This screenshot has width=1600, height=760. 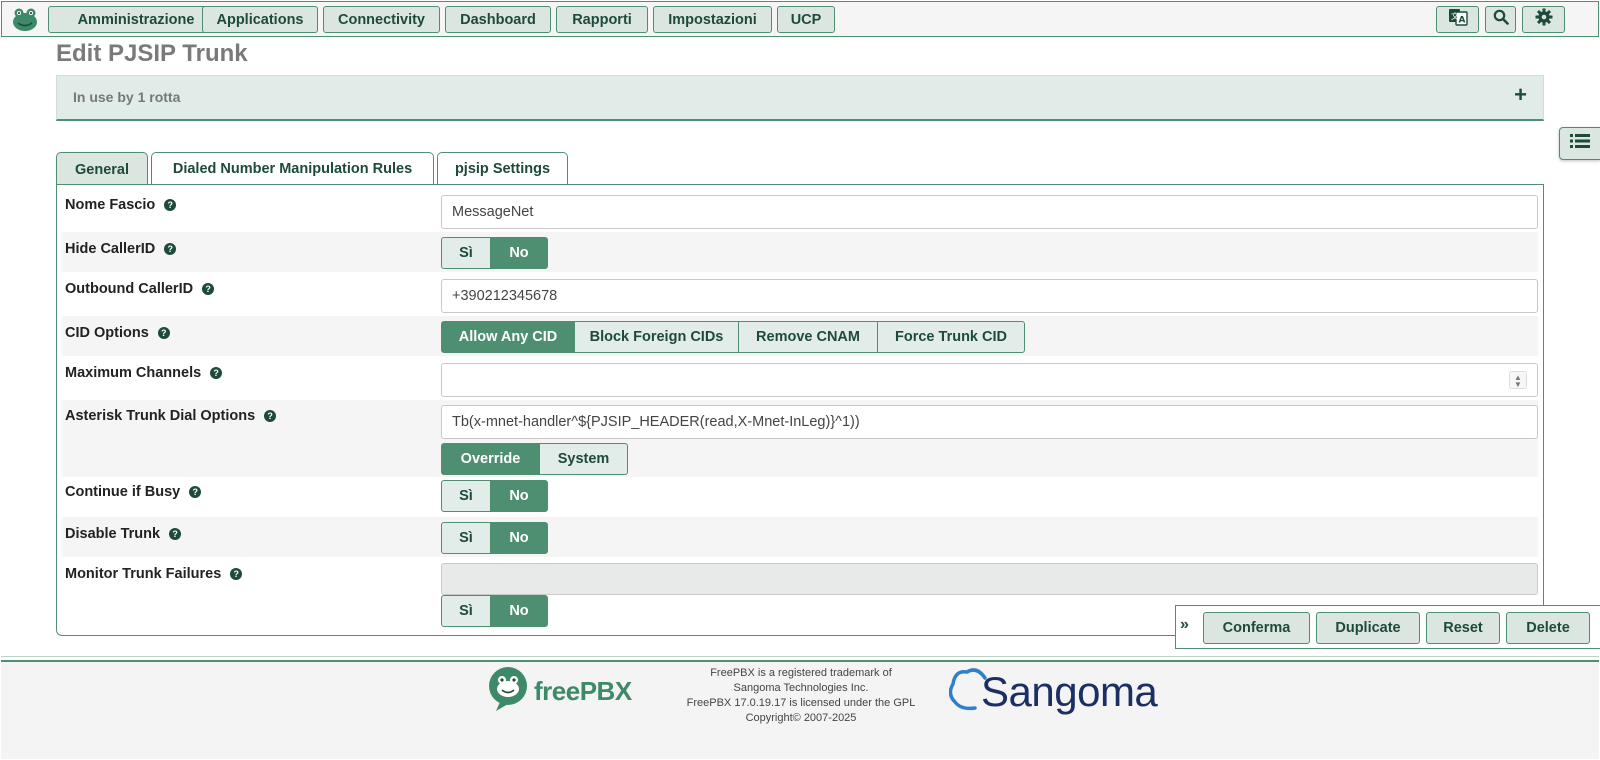 I want to click on nav-impostazioni: Impostazioni, so click(x=712, y=19).